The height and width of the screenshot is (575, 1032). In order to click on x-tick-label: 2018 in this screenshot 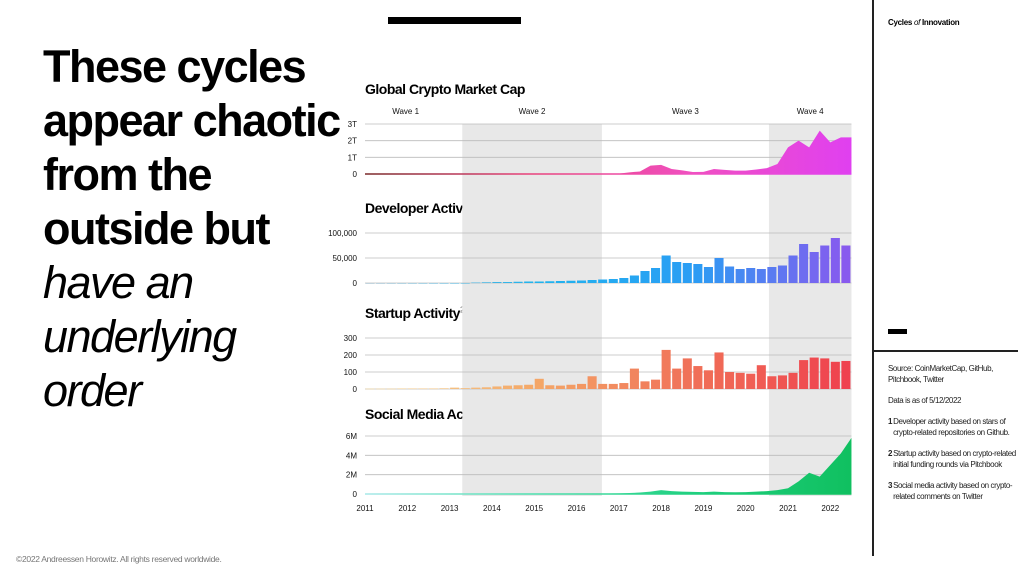, I will do `click(661, 508)`.